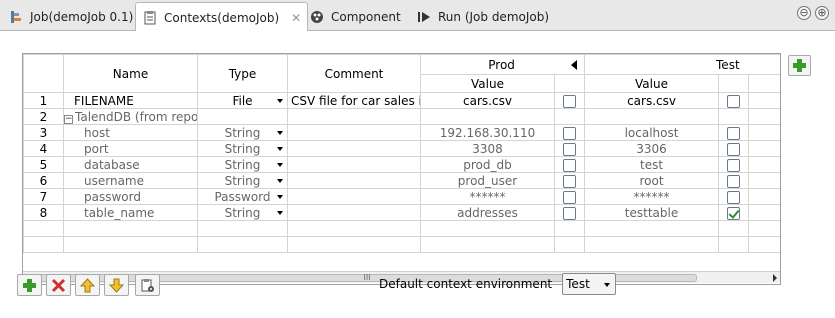 The height and width of the screenshot is (318, 835). What do you see at coordinates (652, 196) in the screenshot?
I see `test-value-cell: ******` at bounding box center [652, 196].